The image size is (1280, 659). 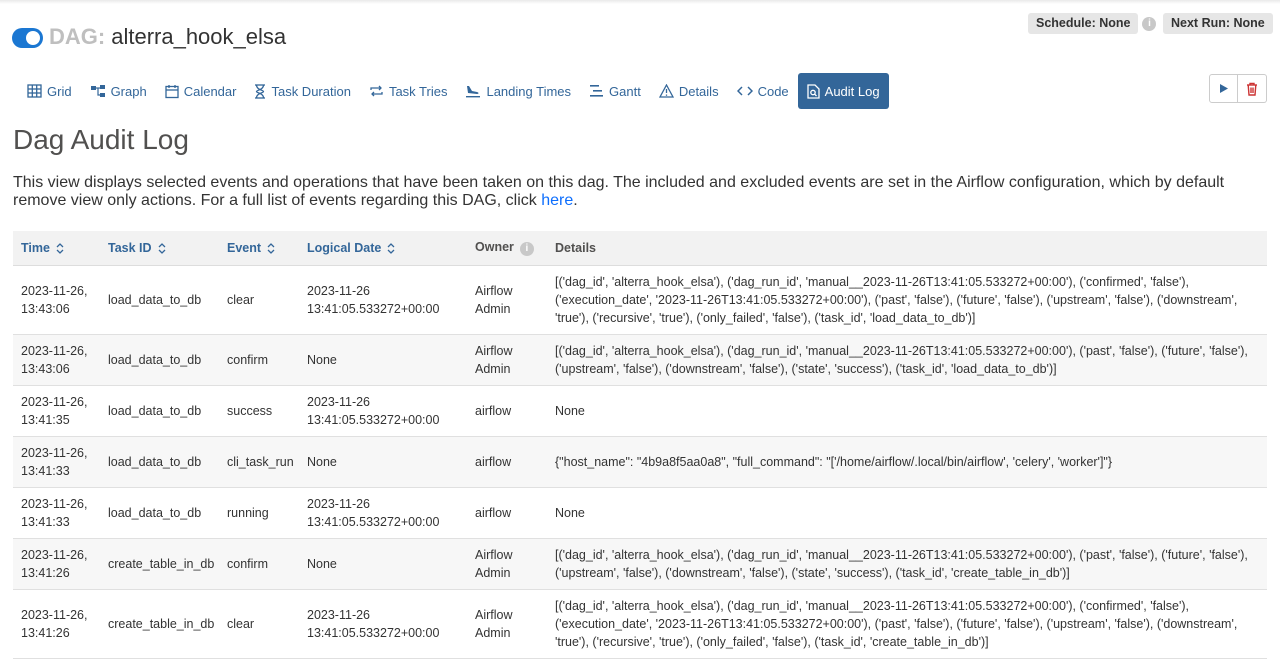 What do you see at coordinates (557, 200) in the screenshot?
I see `here-link: here` at bounding box center [557, 200].